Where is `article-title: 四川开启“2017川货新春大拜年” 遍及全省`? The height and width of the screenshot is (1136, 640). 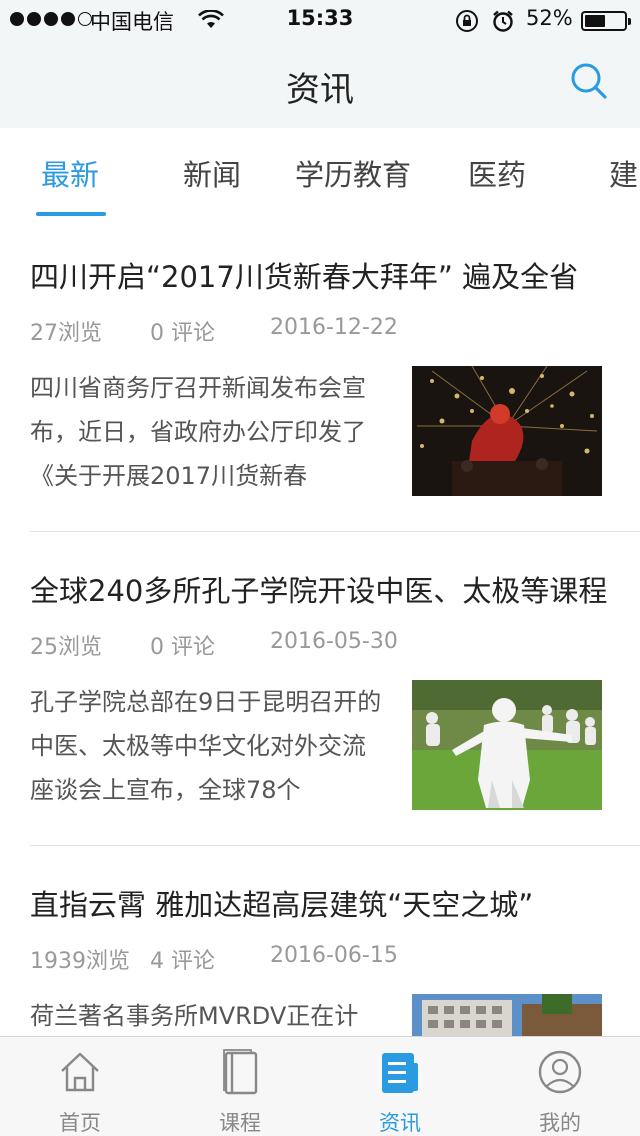 article-title: 四川开启“2017川货新春大拜年” 遍及全省 is located at coordinates (321, 275).